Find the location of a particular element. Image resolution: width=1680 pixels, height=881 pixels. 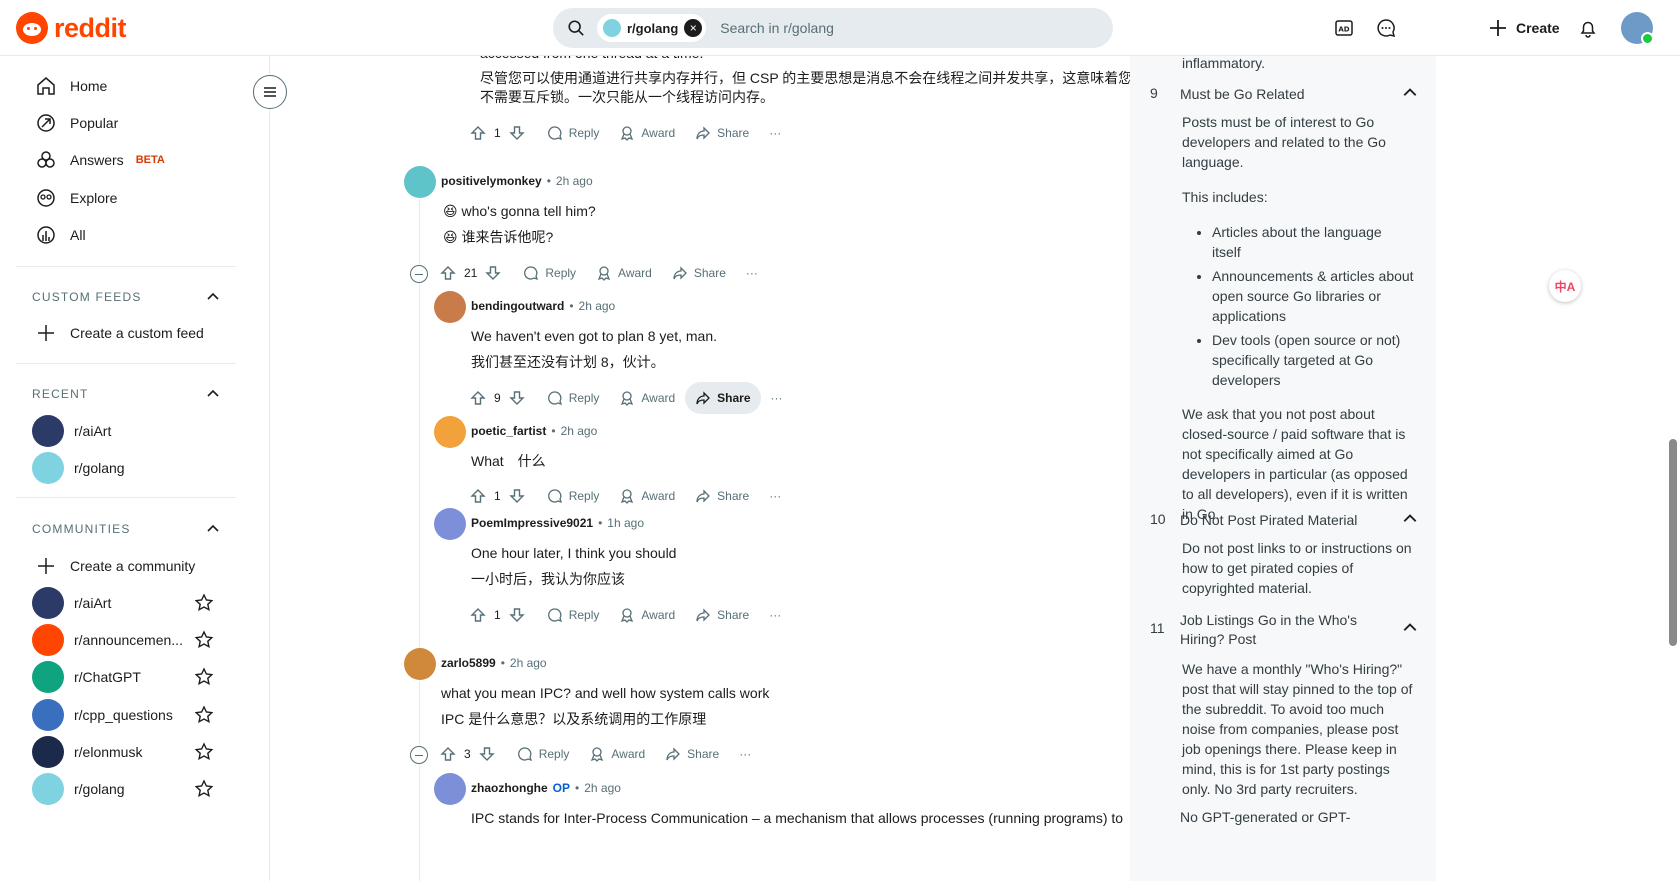

community-golang: r/golang is located at coordinates (126, 789).